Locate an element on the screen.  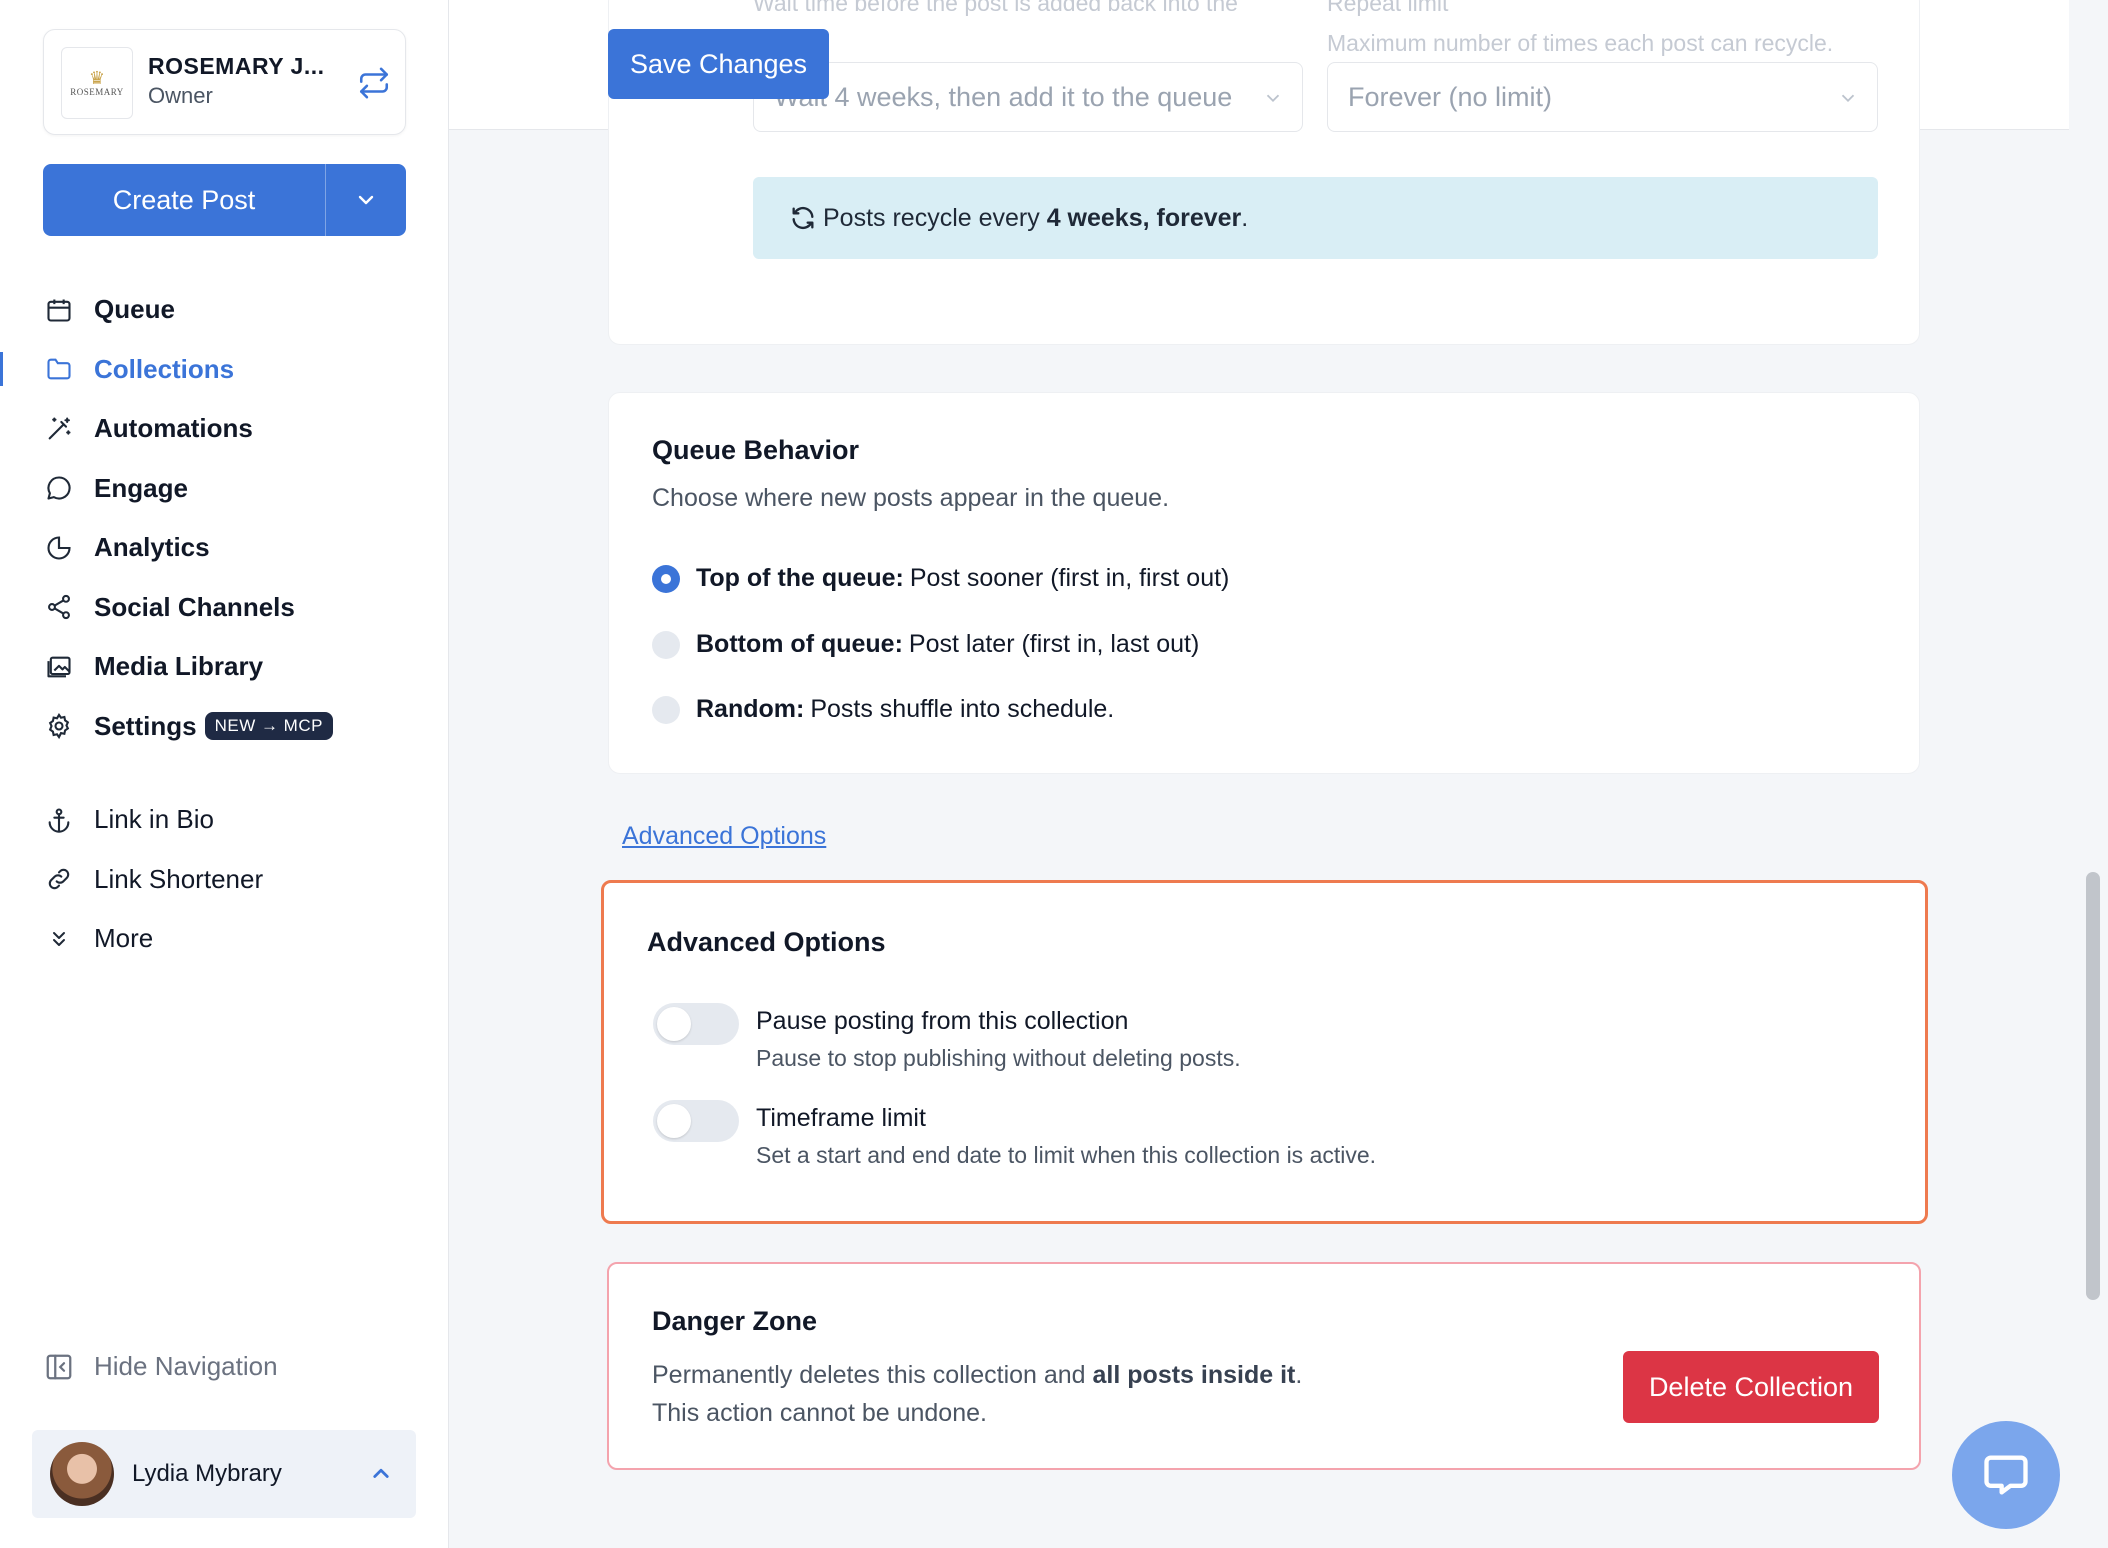
sidebar-item-automations: Automations is located at coordinates (224, 429).